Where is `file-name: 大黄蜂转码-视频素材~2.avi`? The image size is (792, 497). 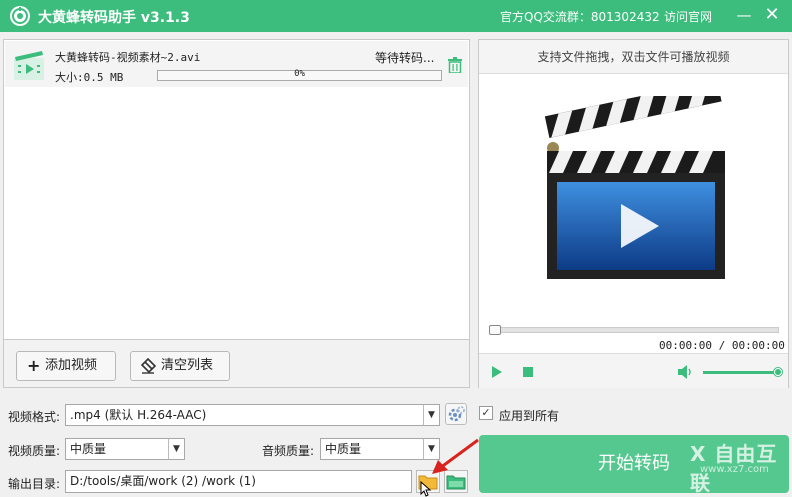
file-name: 大黄蜂转码-视频素材~2.avi is located at coordinates (128, 57).